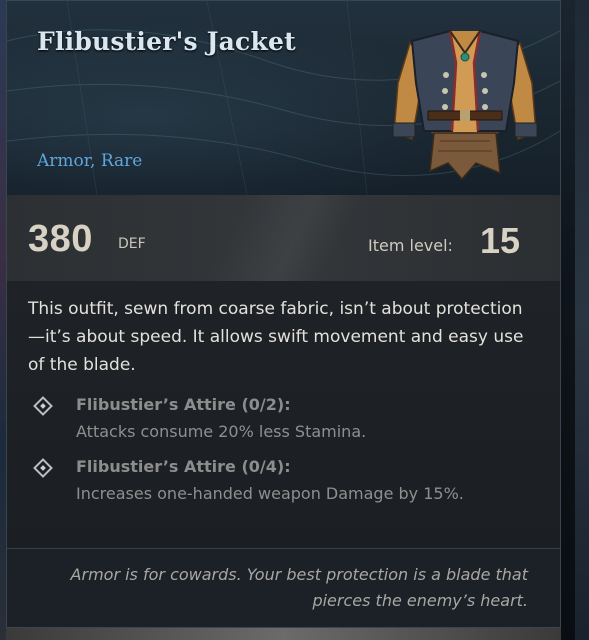  What do you see at coordinates (183, 466) in the screenshot?
I see `set-bonus-name: Flibustier’s Attire (0/4):` at bounding box center [183, 466].